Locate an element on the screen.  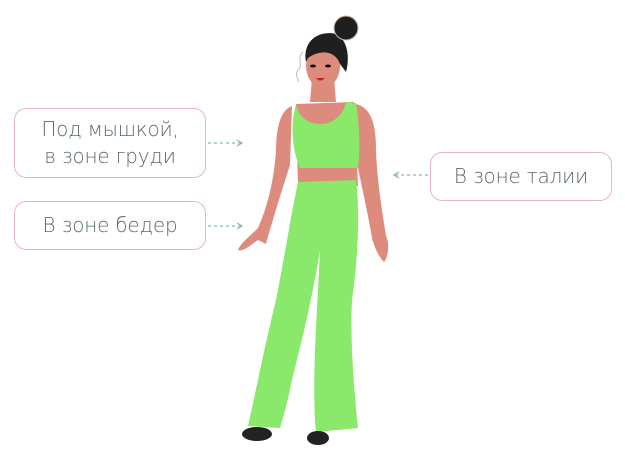
label-waist-text: В зоне талии is located at coordinates (521, 176).